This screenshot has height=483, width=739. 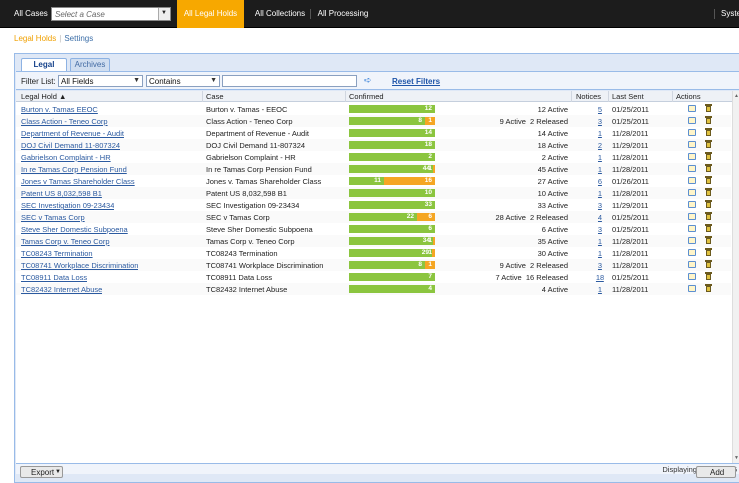 What do you see at coordinates (600, 217) in the screenshot?
I see `notices-count-link: 4` at bounding box center [600, 217].